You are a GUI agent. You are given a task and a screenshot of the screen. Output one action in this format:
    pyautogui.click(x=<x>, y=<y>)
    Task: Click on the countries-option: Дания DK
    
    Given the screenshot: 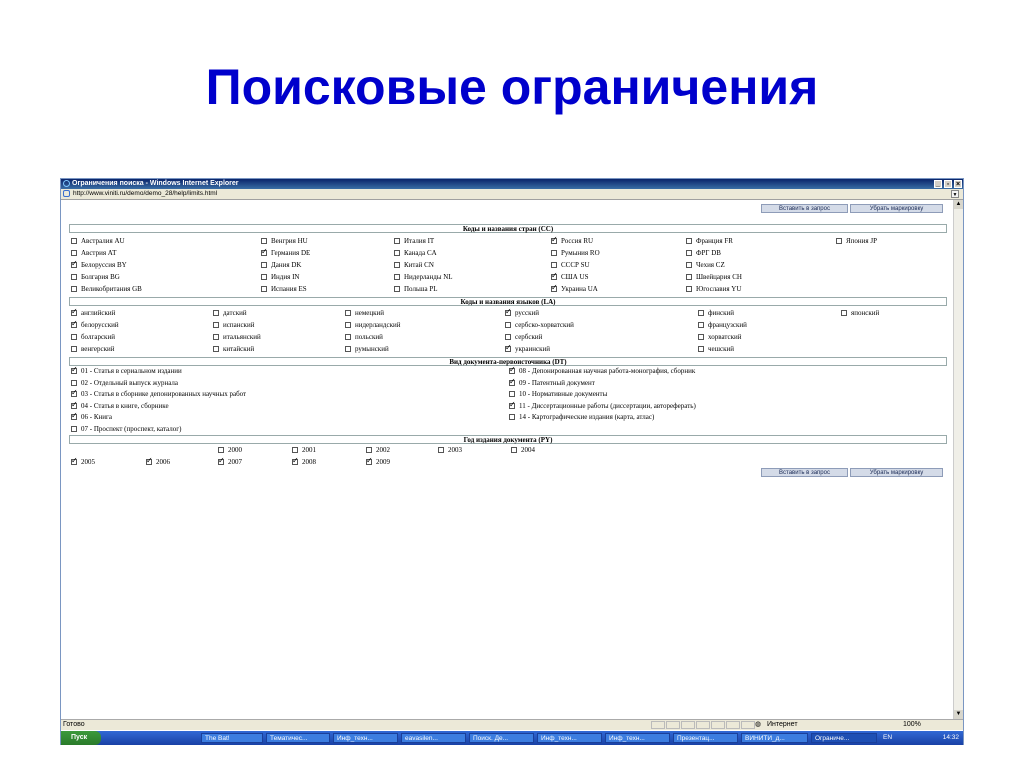 What is the action you would take?
    pyautogui.click(x=281, y=265)
    